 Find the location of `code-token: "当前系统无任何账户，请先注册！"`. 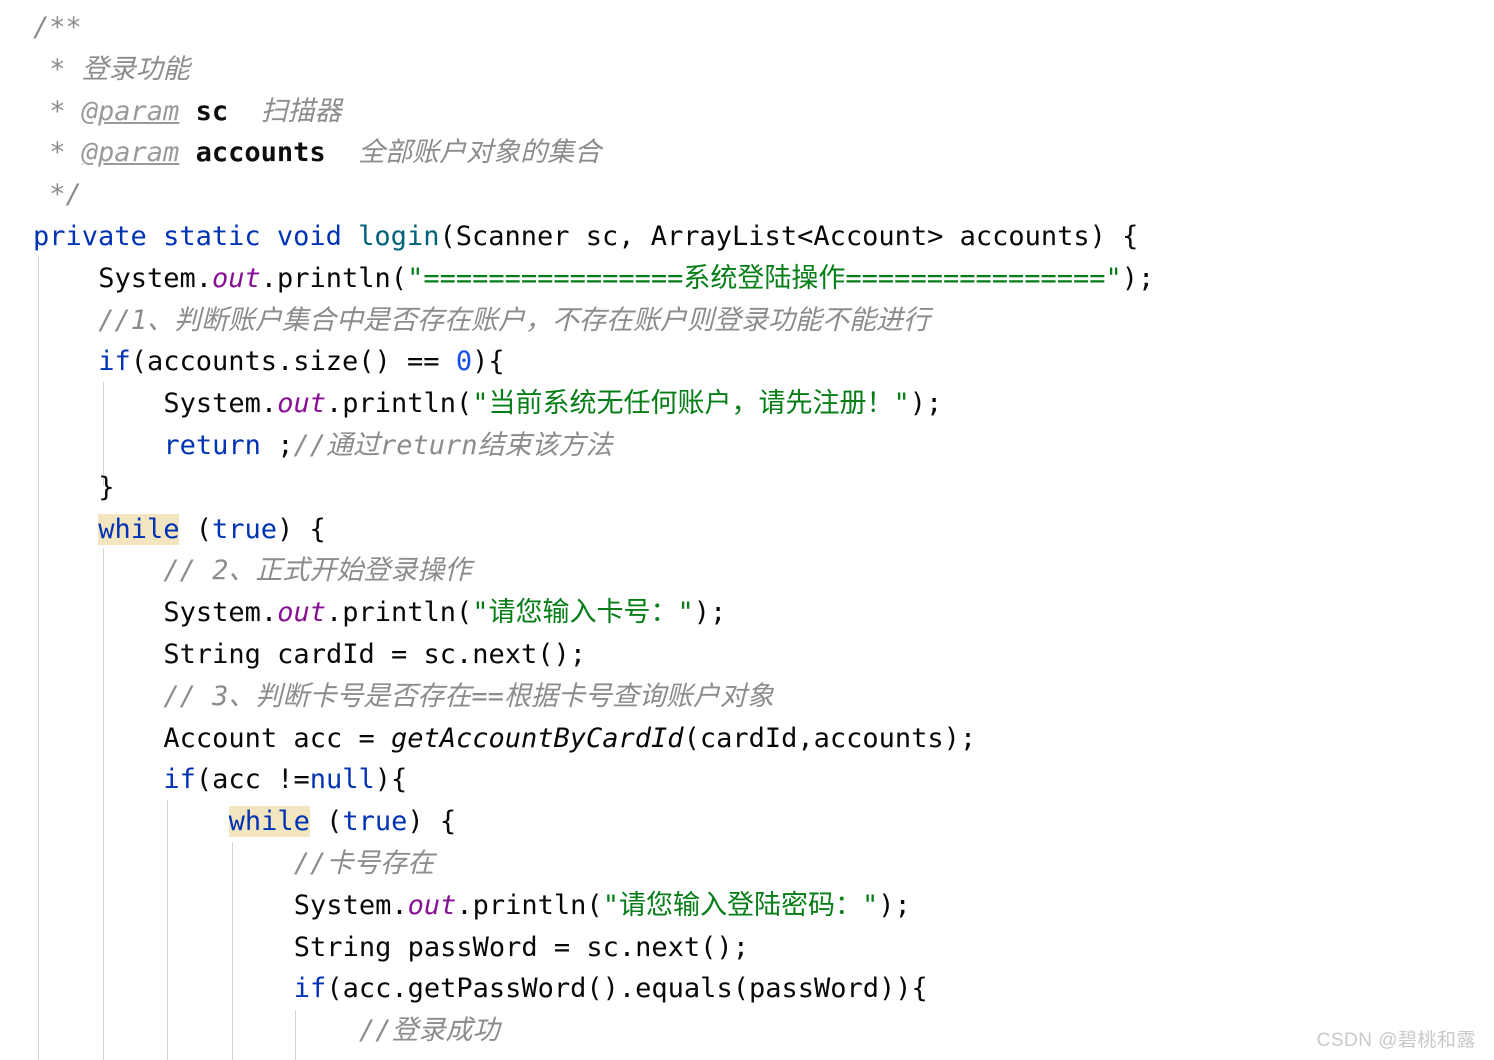

code-token: "当前系统无任何账户，请先注册！" is located at coordinates (691, 404).